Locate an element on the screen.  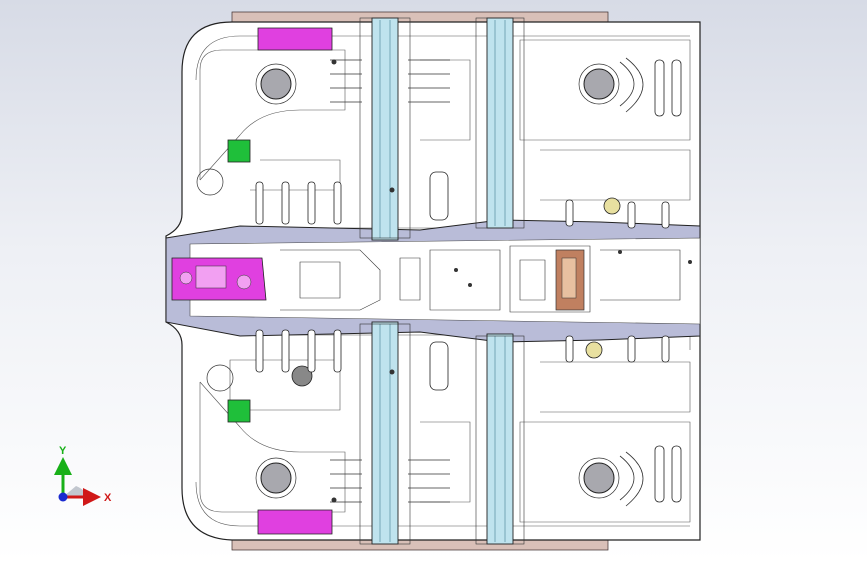
coordinate-triad: Y X is located at coordinates (83, 475).